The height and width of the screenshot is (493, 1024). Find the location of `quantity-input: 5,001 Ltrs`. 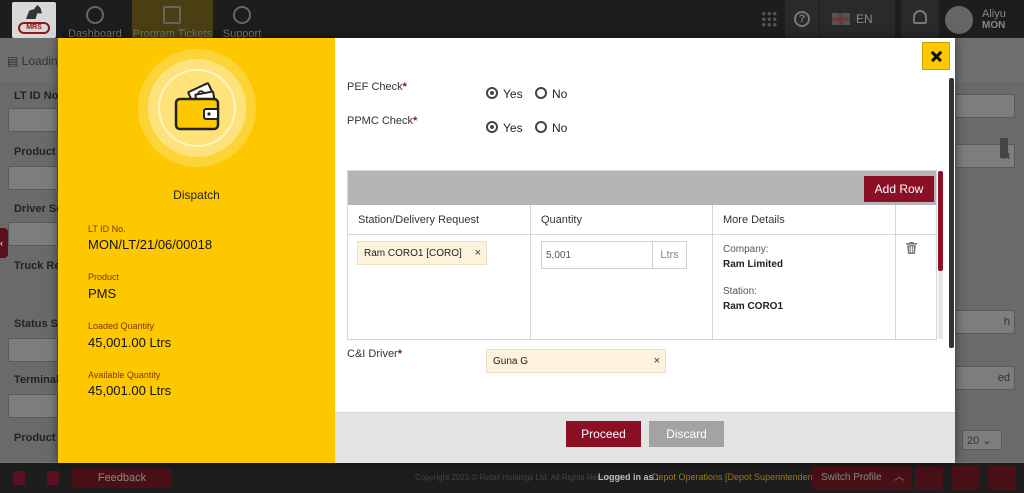

quantity-input: 5,001 Ltrs is located at coordinates (614, 255).